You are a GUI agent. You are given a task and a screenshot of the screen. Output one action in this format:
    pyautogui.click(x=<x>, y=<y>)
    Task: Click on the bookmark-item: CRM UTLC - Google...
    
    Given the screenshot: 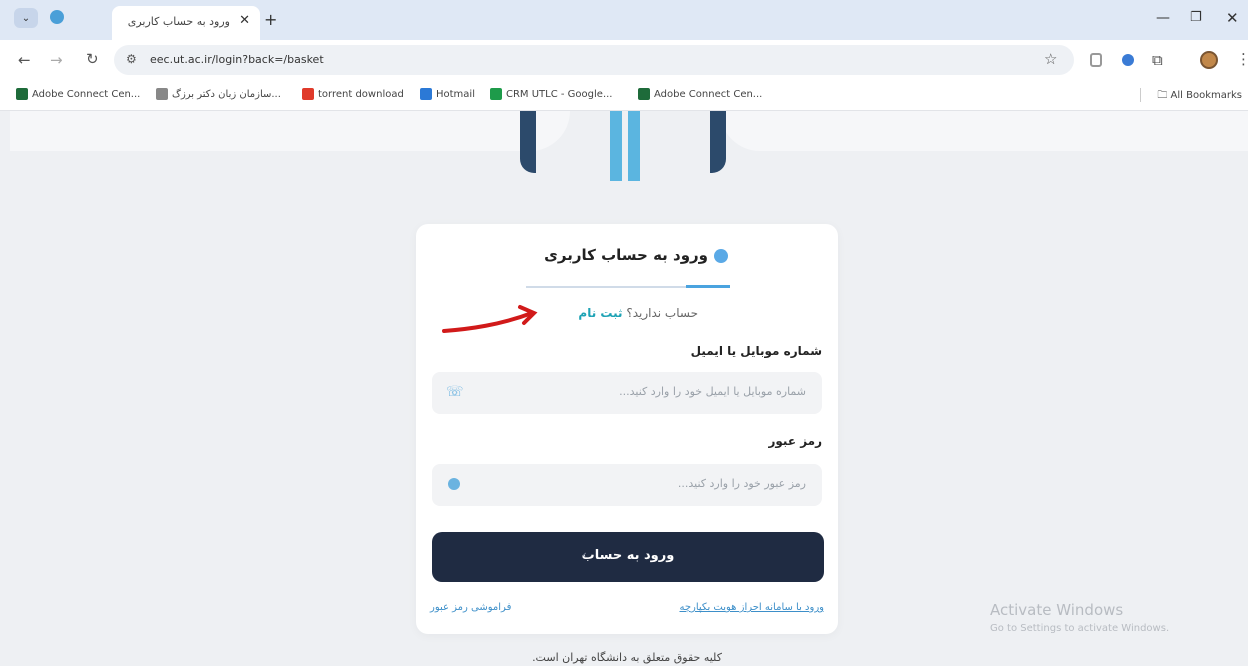 What is the action you would take?
    pyautogui.click(x=551, y=94)
    